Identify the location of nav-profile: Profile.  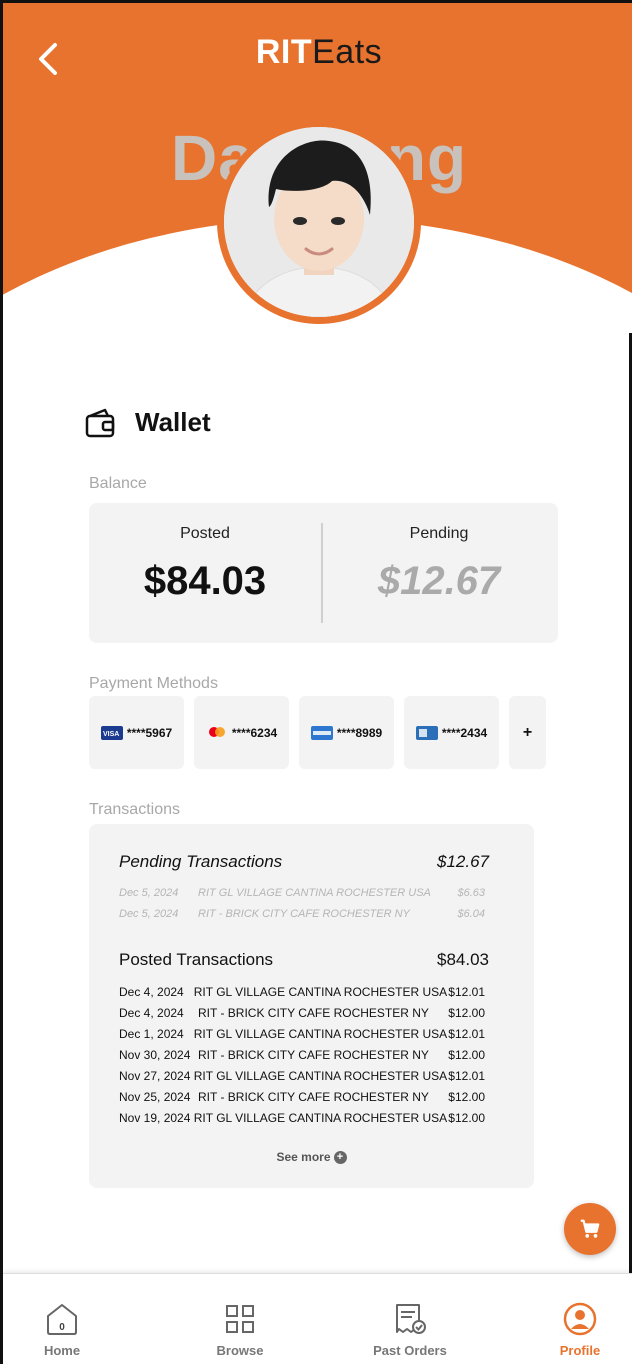
(580, 1330).